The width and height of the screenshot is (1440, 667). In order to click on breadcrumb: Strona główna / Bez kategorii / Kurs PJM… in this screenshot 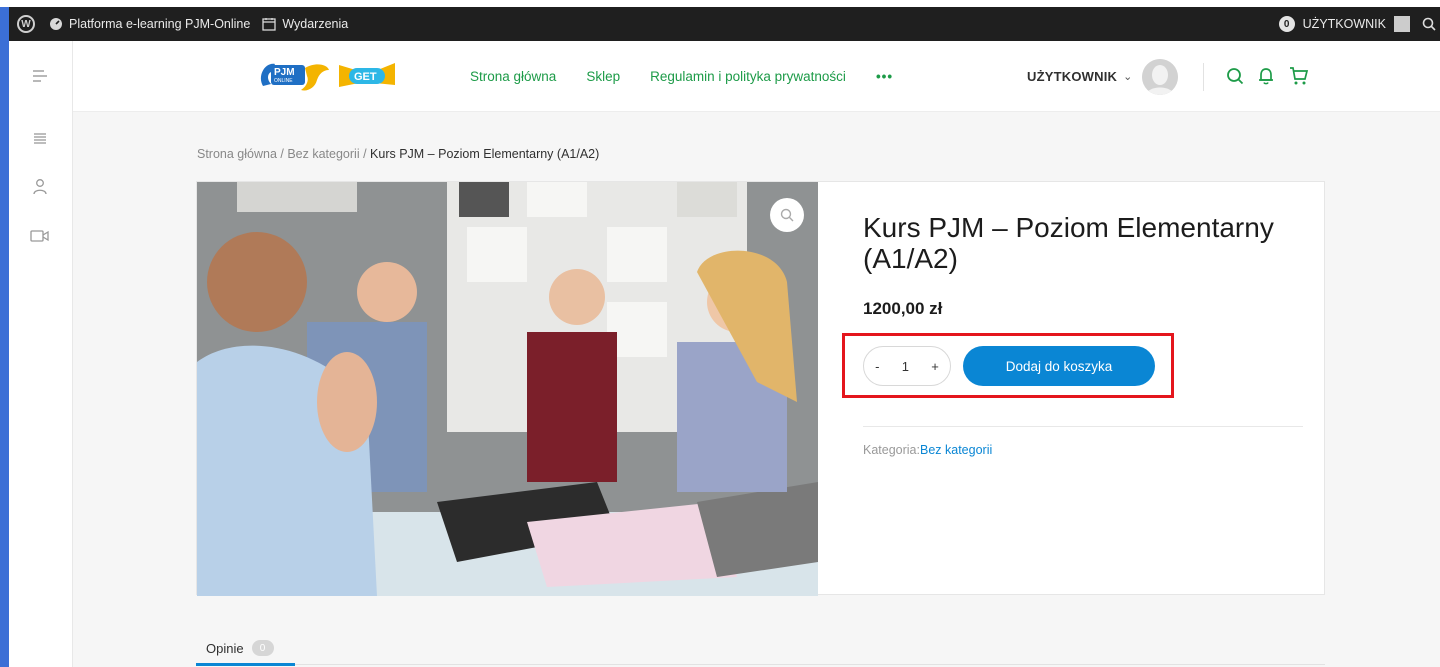, I will do `click(398, 154)`.